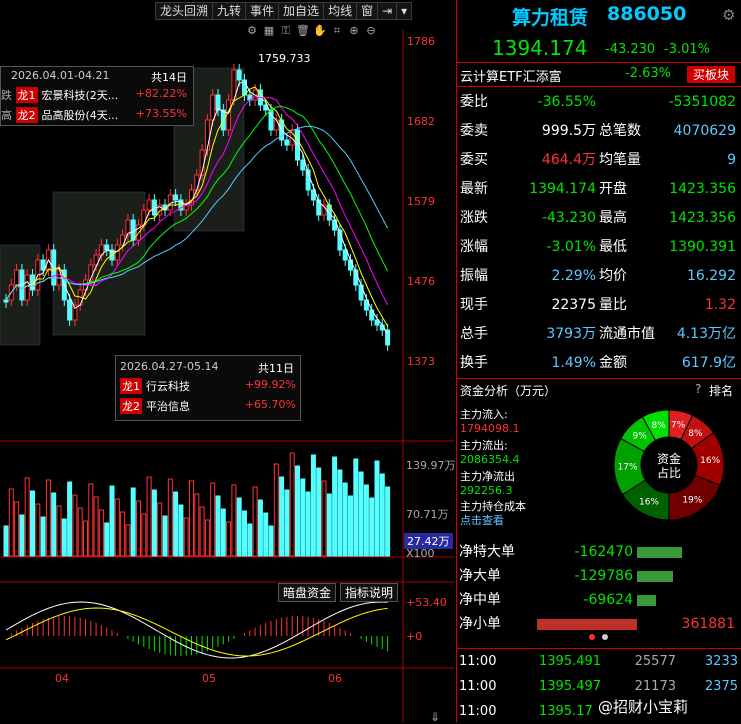 The height and width of the screenshot is (724, 741). Describe the element at coordinates (474, 334) in the screenshot. I see `quote-label: 总手` at that location.